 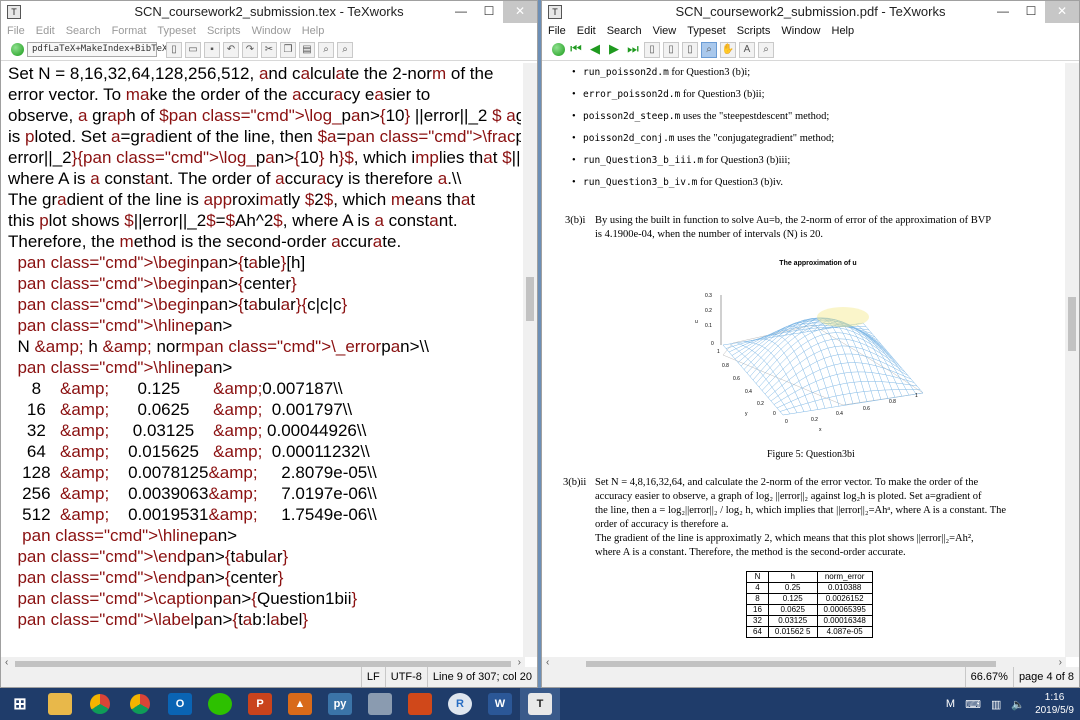 What do you see at coordinates (595, 49) in the screenshot?
I see `previous-page-icon: ◀` at bounding box center [595, 49].